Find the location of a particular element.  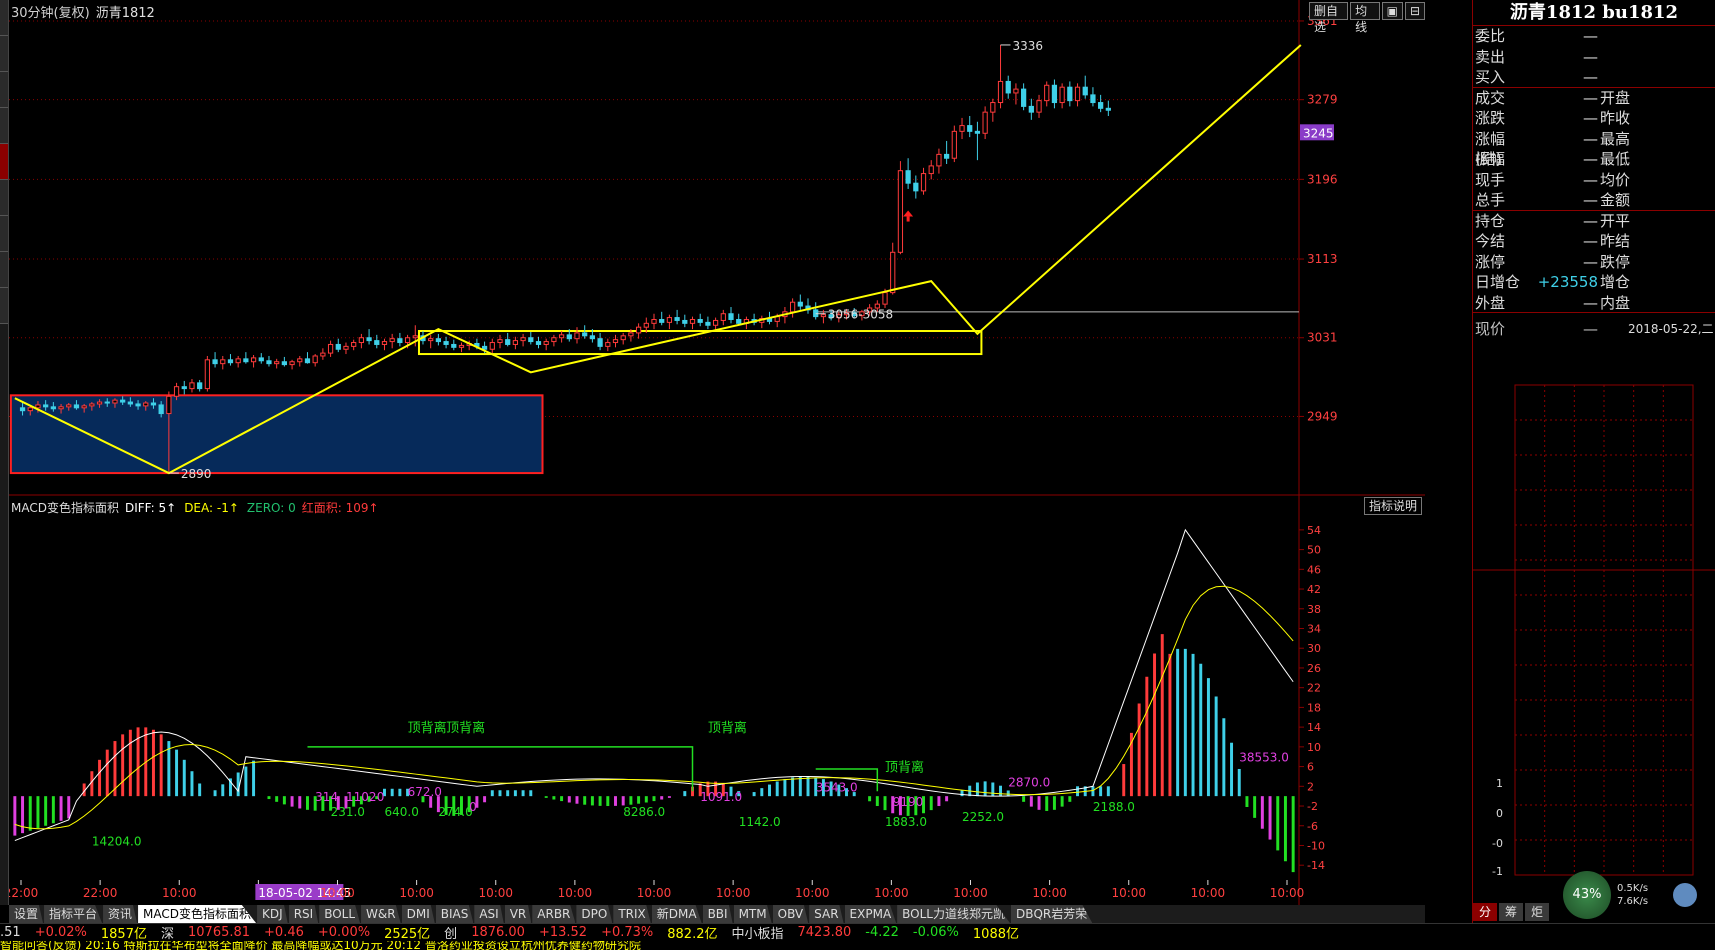

quote-label: 跌停 is located at coordinates (1615, 261).